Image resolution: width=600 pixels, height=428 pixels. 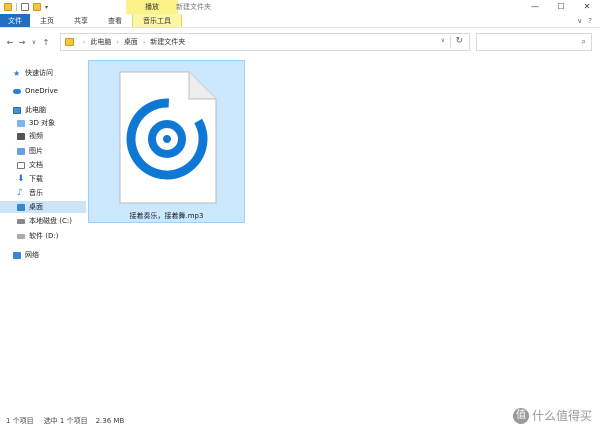 I want to click on help-icon: ?, so click(x=590, y=21).